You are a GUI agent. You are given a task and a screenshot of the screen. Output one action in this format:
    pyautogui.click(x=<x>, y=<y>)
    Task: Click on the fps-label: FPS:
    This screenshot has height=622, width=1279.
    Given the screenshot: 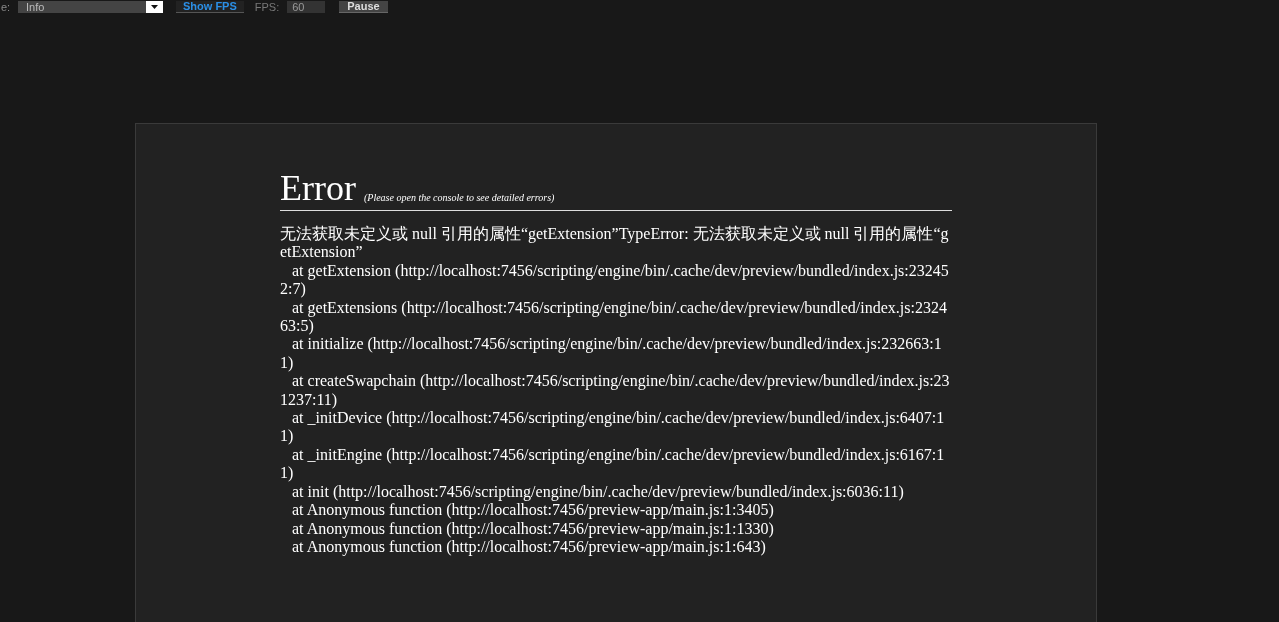 What is the action you would take?
    pyautogui.click(x=267, y=7)
    